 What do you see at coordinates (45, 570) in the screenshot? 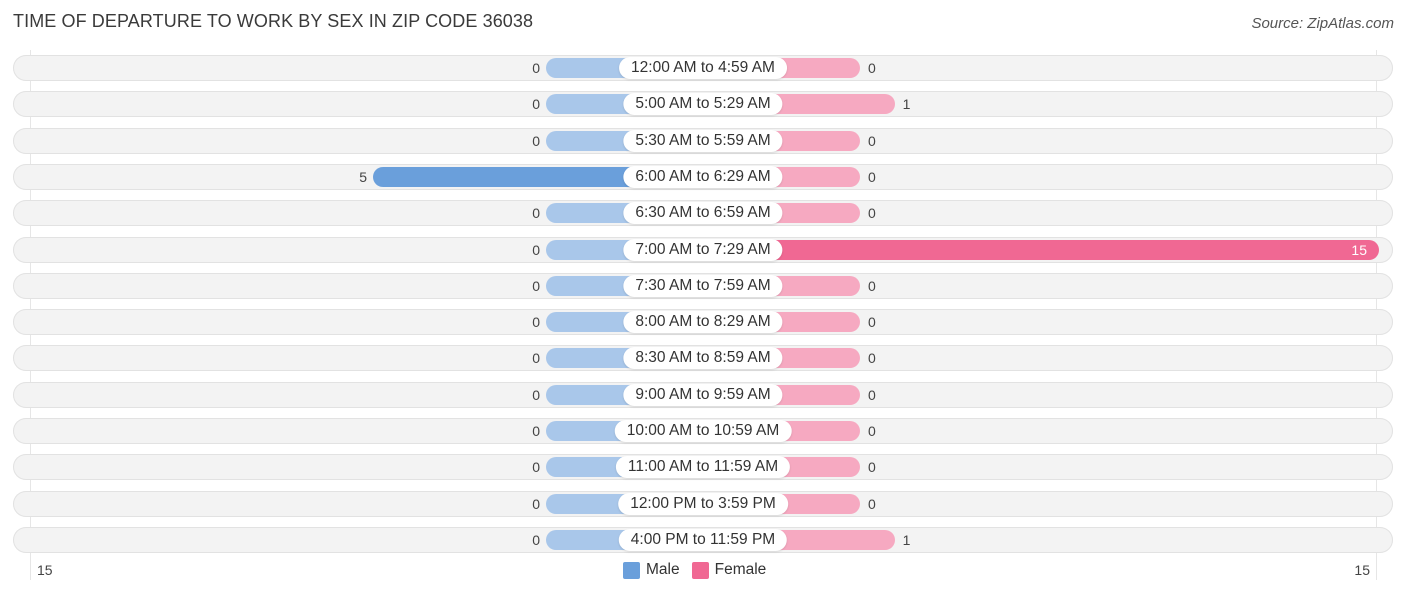
I see `axis-tick-left: 15` at bounding box center [45, 570].